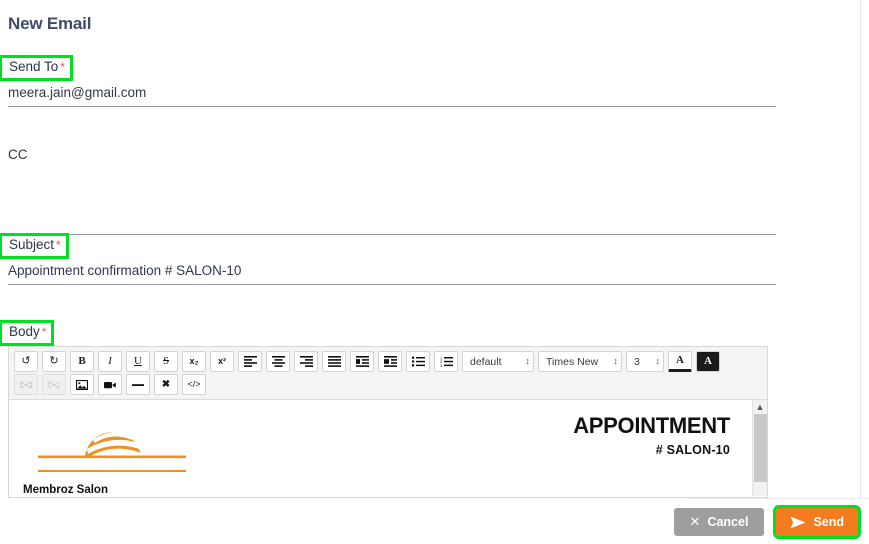  What do you see at coordinates (362, 361) in the screenshot?
I see `outdent-icon` at bounding box center [362, 361].